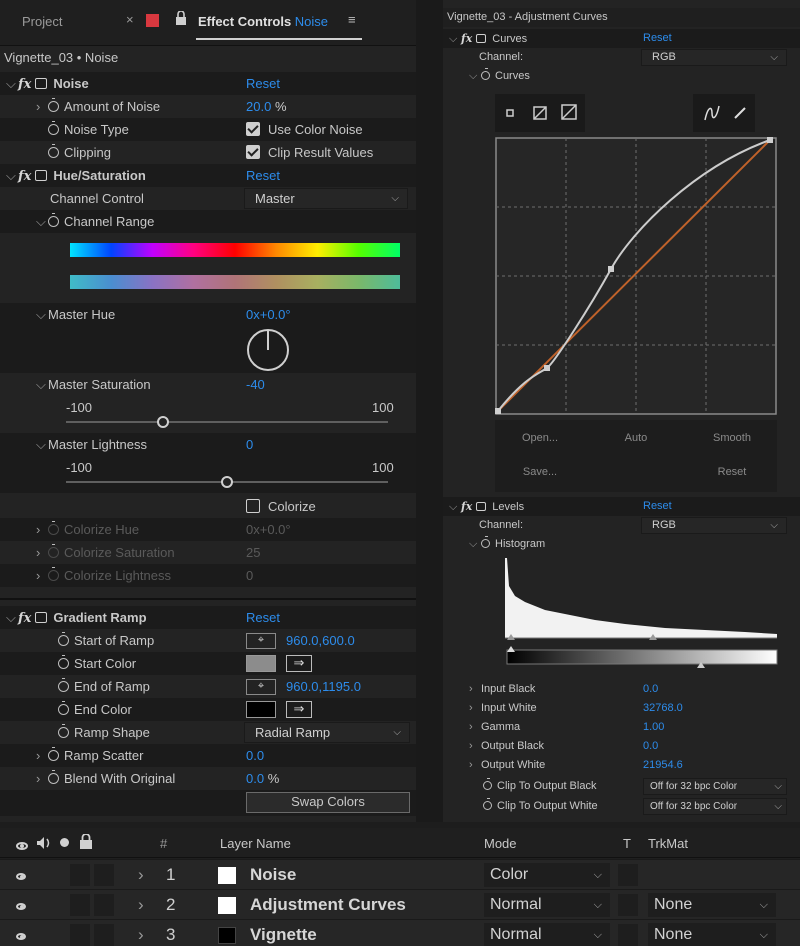 This screenshot has width=800, height=946. What do you see at coordinates (208, 83) in the screenshot?
I see `effect-noise-header: ⌵ fx Noise Reset` at bounding box center [208, 83].